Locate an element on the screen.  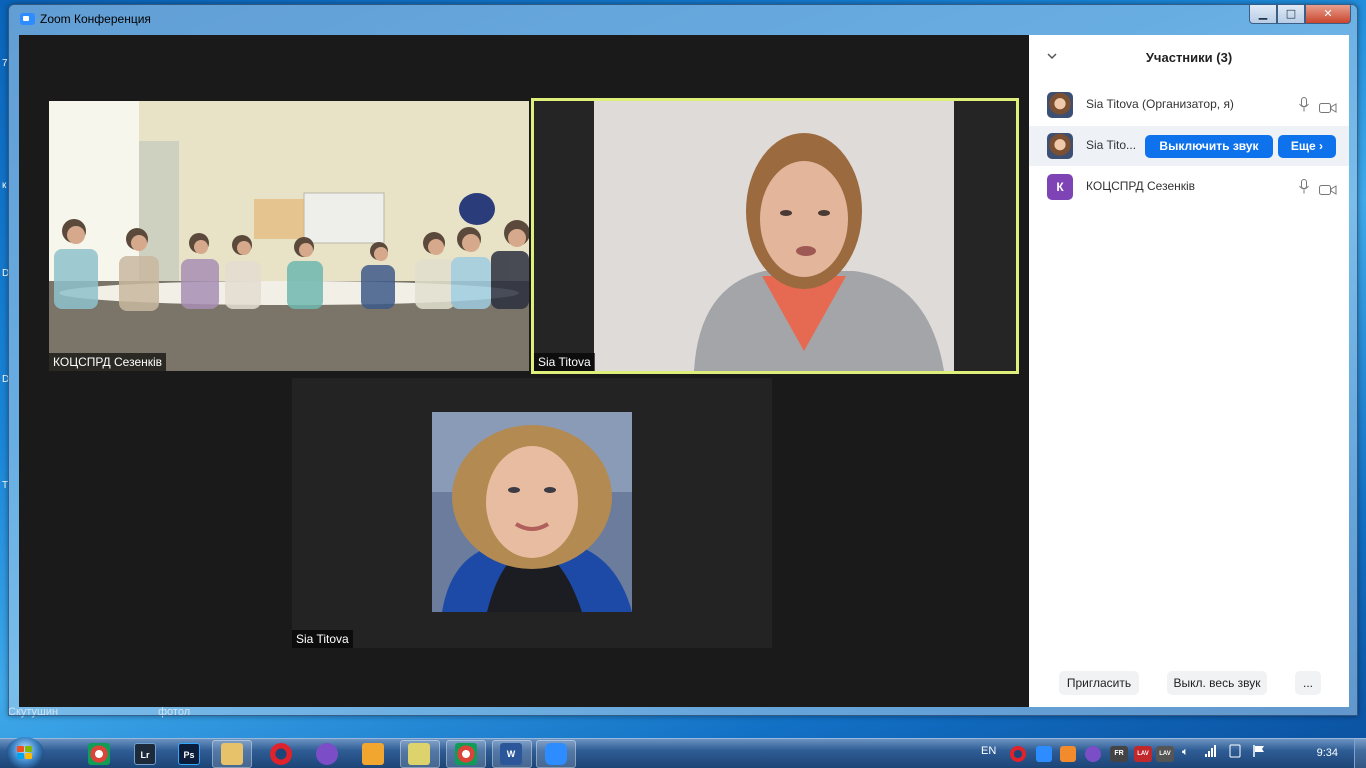
viber-icon is located at coordinates (327, 754).